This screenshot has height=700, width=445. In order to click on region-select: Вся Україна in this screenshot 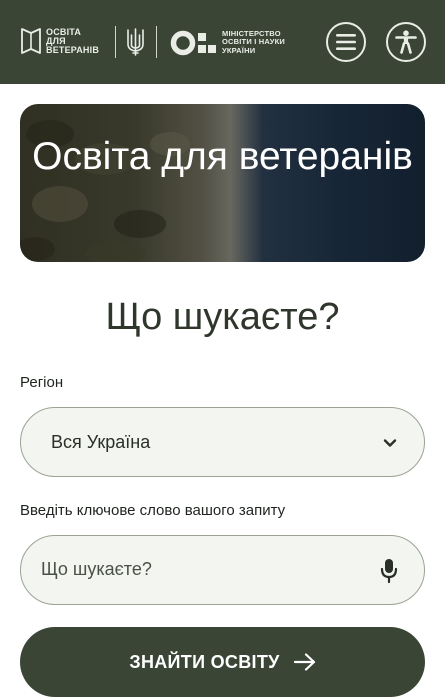, I will do `click(222, 442)`.